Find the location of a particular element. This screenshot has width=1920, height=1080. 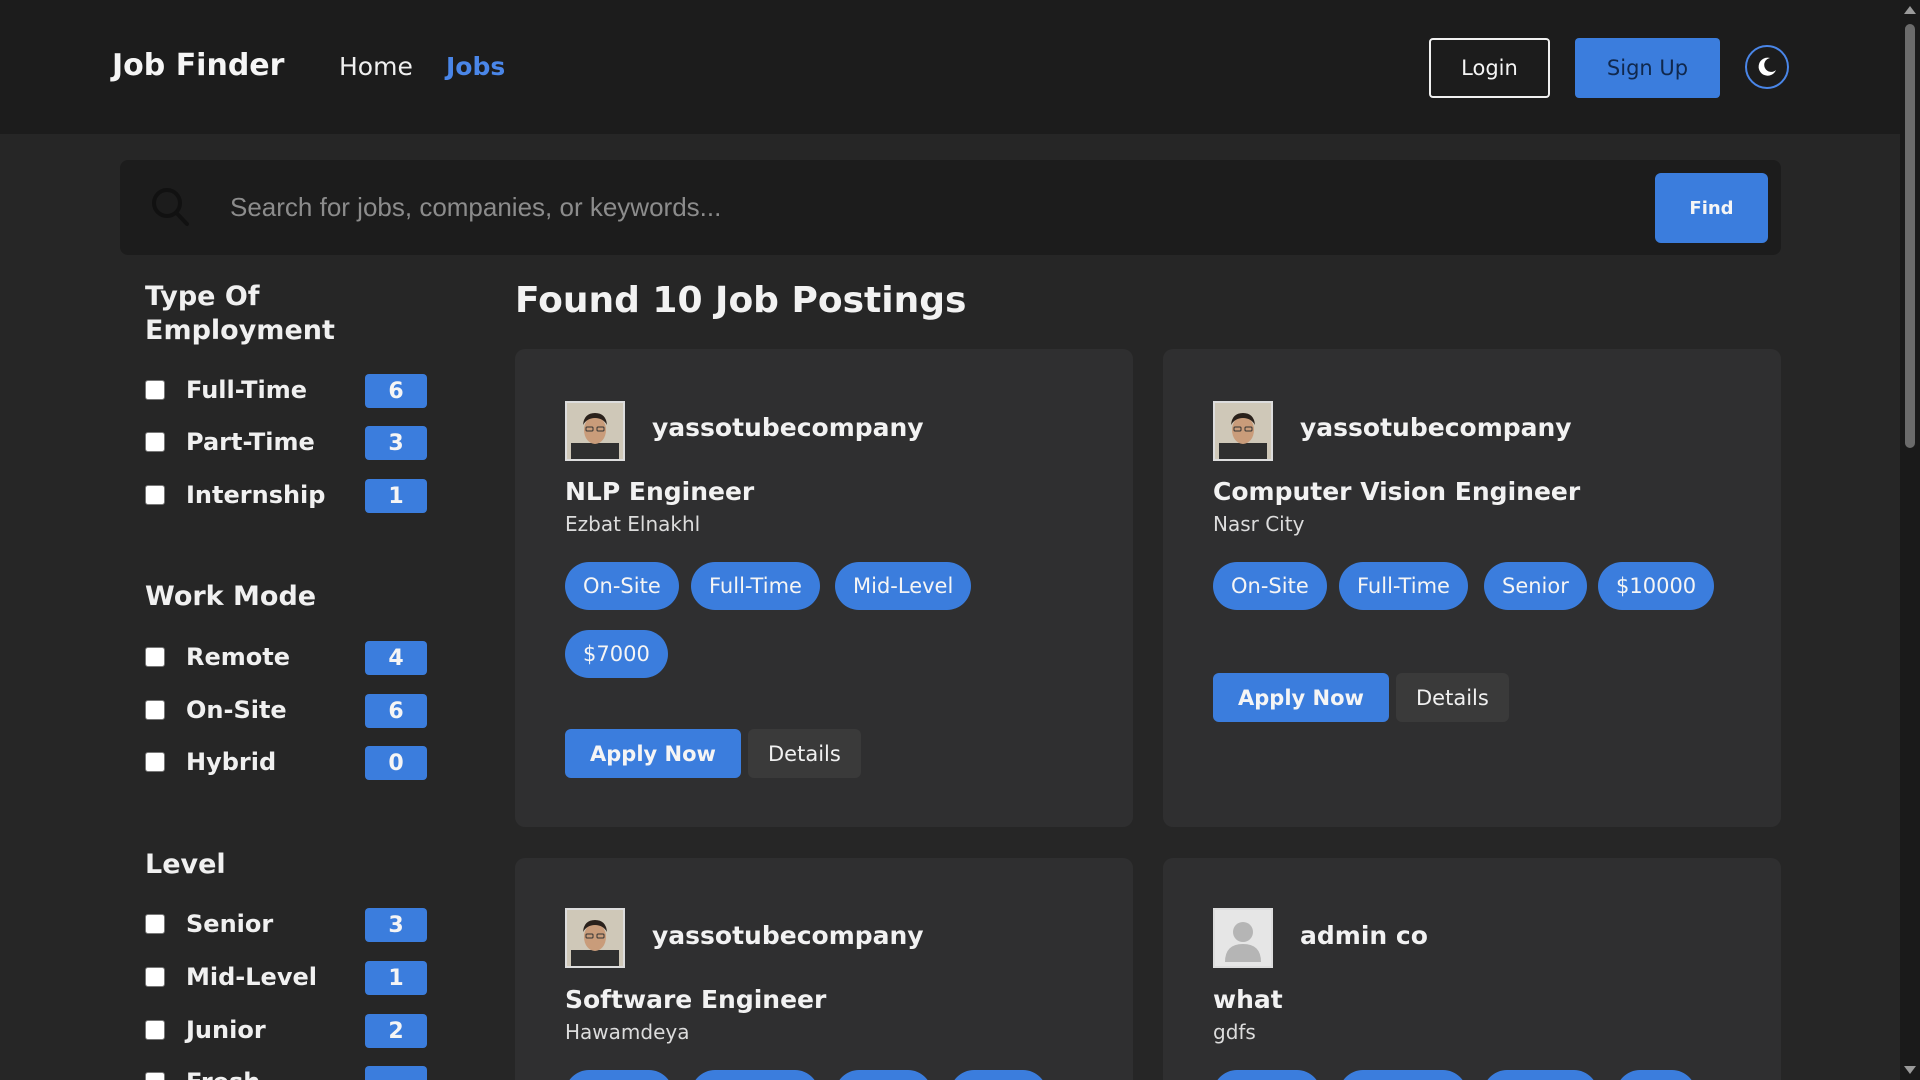

job-title: what is located at coordinates (1248, 999).